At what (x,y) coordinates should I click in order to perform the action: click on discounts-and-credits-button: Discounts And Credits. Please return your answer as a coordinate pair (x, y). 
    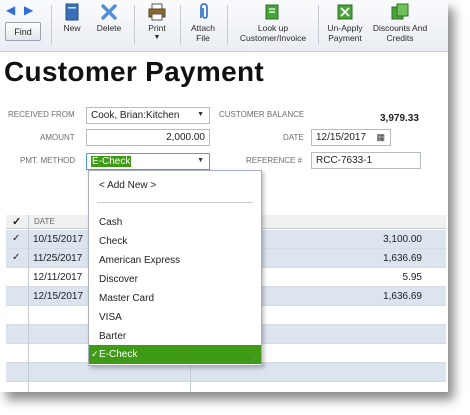
    Looking at the image, I should click on (400, 25).